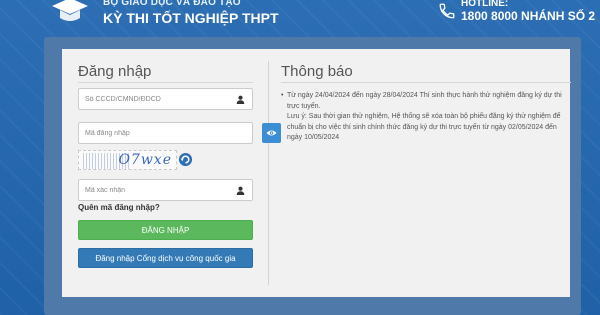 The image size is (600, 315). What do you see at coordinates (119, 207) in the screenshot?
I see `forgot-password-link: Quên mã đăng nhập?` at bounding box center [119, 207].